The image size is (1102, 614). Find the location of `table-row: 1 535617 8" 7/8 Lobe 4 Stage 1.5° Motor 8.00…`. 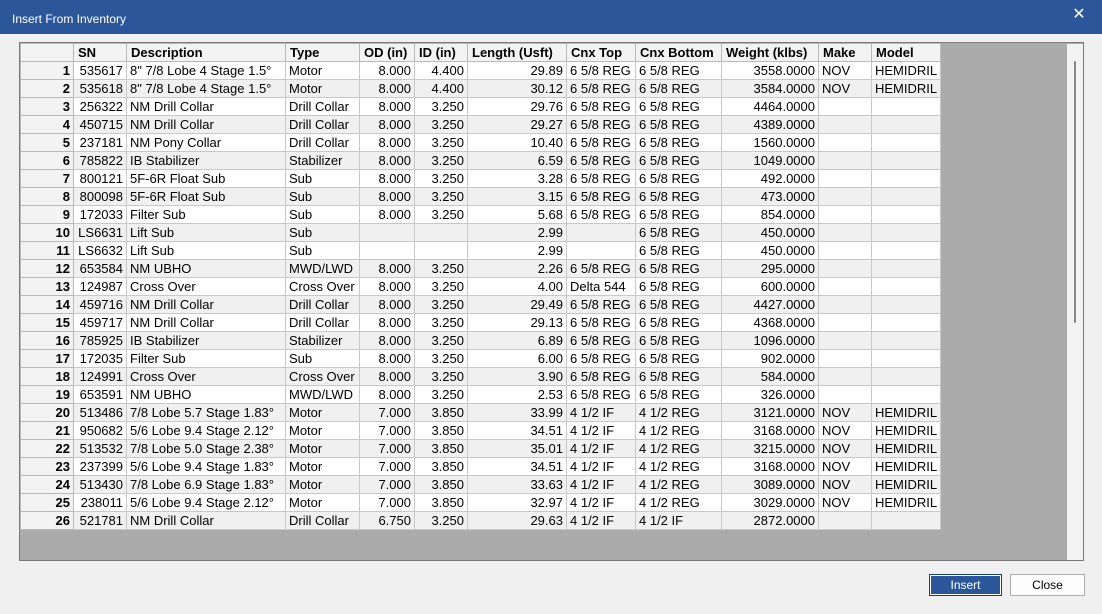

table-row: 1 535617 8" 7/8 Lobe 4 Stage 1.5° Motor 8.00… is located at coordinates (481, 70).